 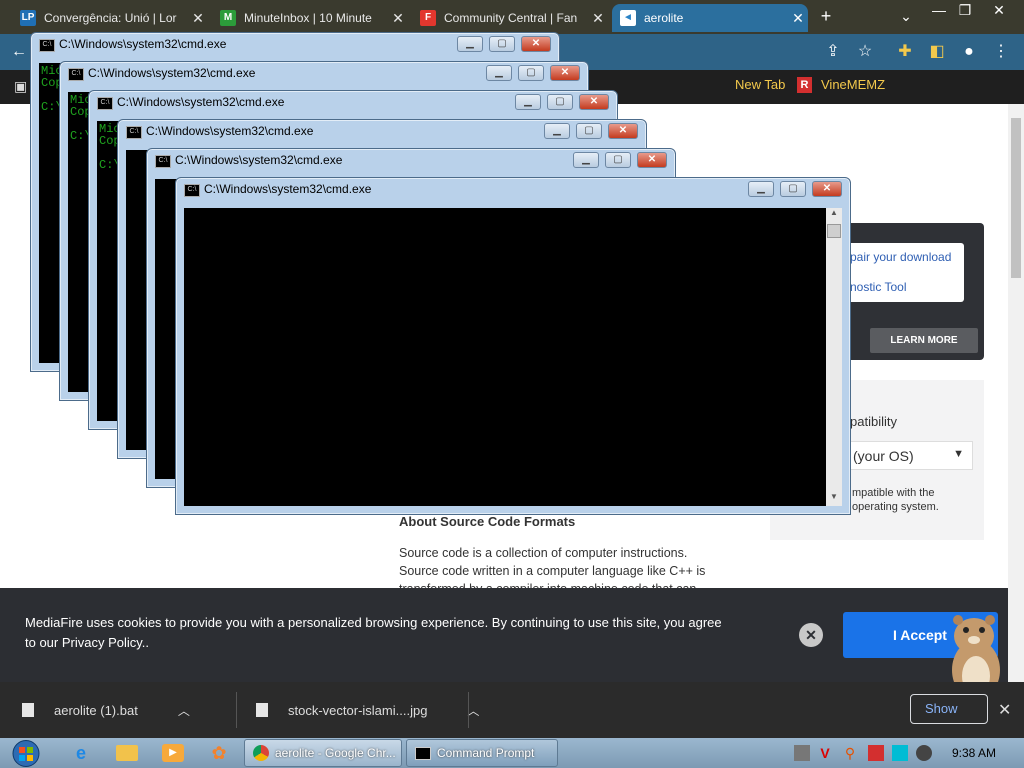 I want to click on explorer-folder-icon, so click(x=127, y=753).